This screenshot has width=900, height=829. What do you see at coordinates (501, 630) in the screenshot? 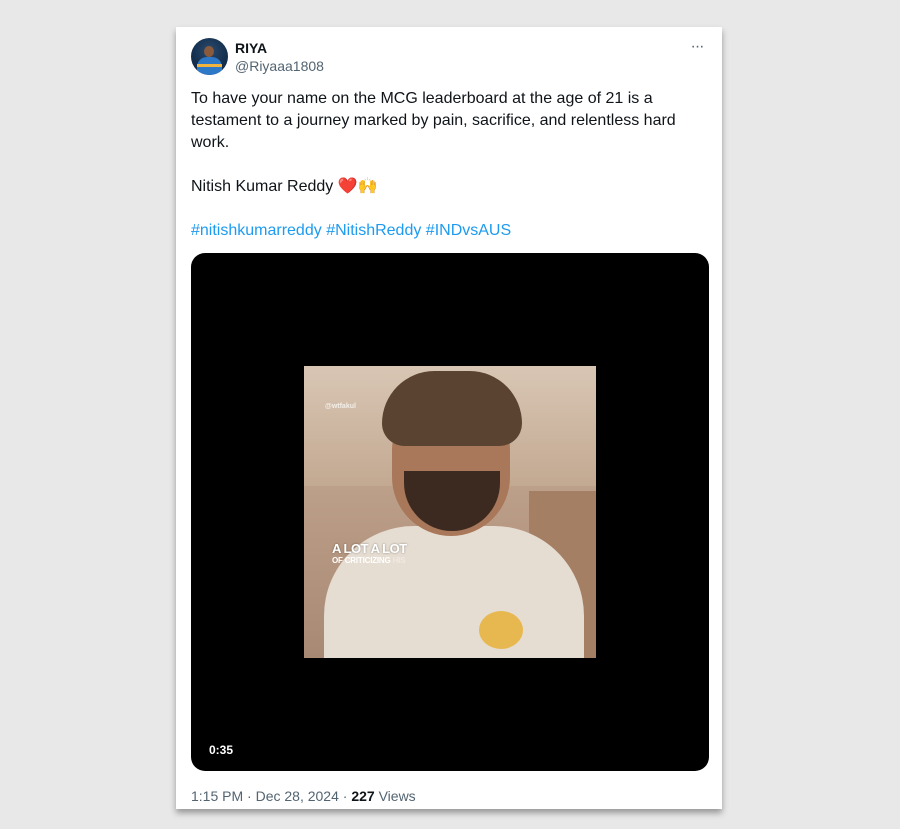
I see `shirt-logo` at bounding box center [501, 630].